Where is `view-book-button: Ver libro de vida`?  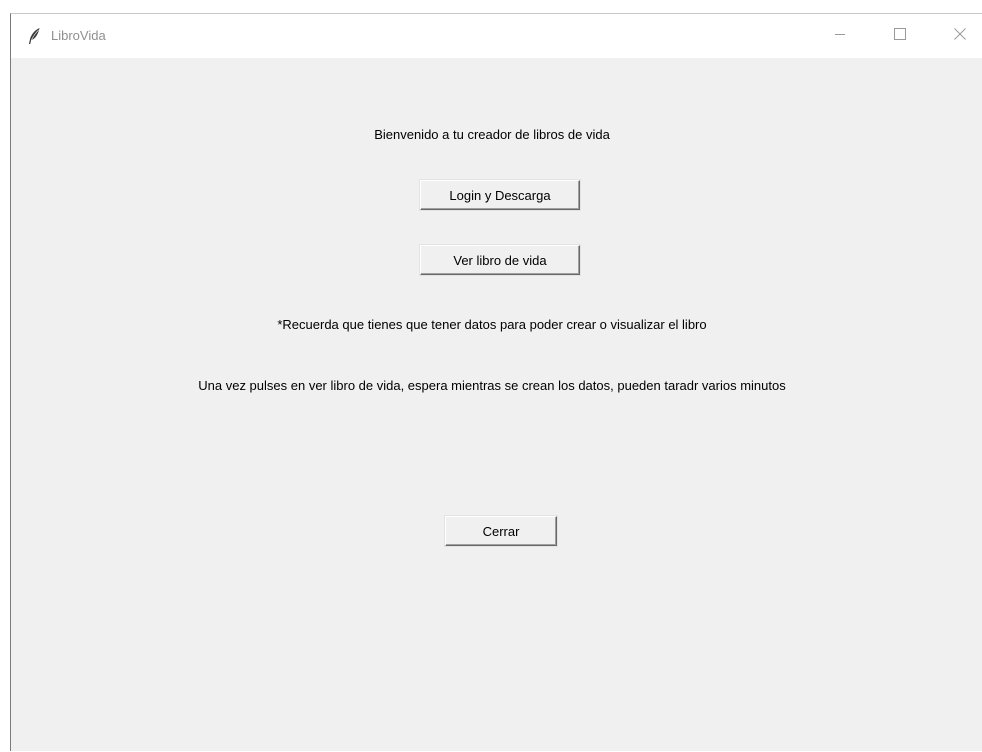 view-book-button: Ver libro de vida is located at coordinates (500, 260).